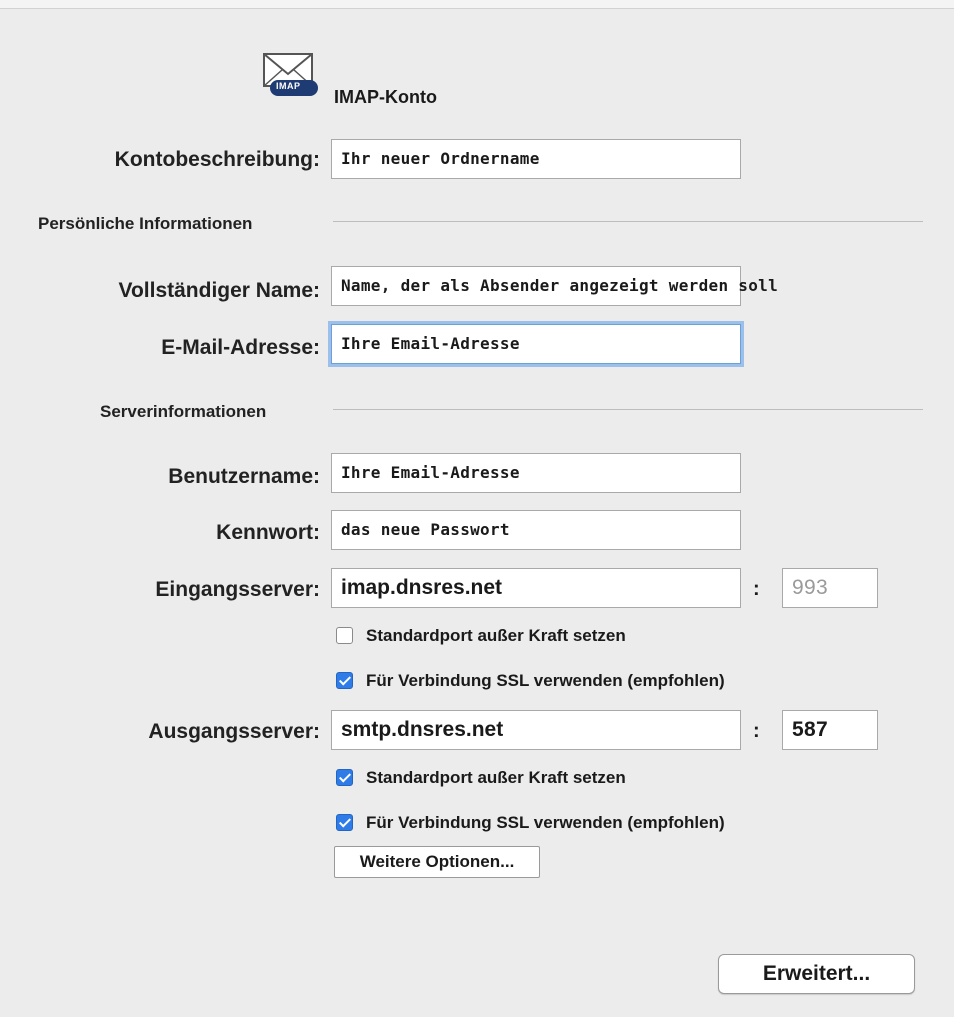 This screenshot has width=954, height=1017. Describe the element at coordinates (234, 731) in the screenshot. I see `outgoing-server-label: Ausgangsserver:` at that location.